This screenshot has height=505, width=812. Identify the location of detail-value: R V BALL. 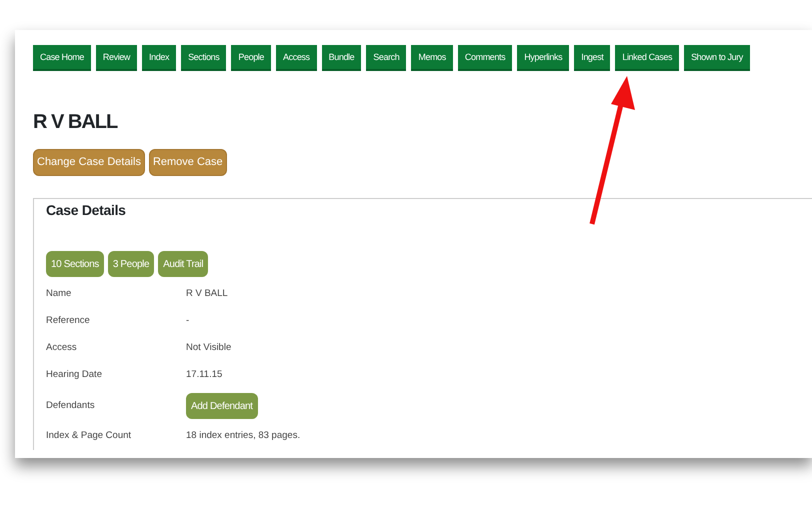
(207, 294).